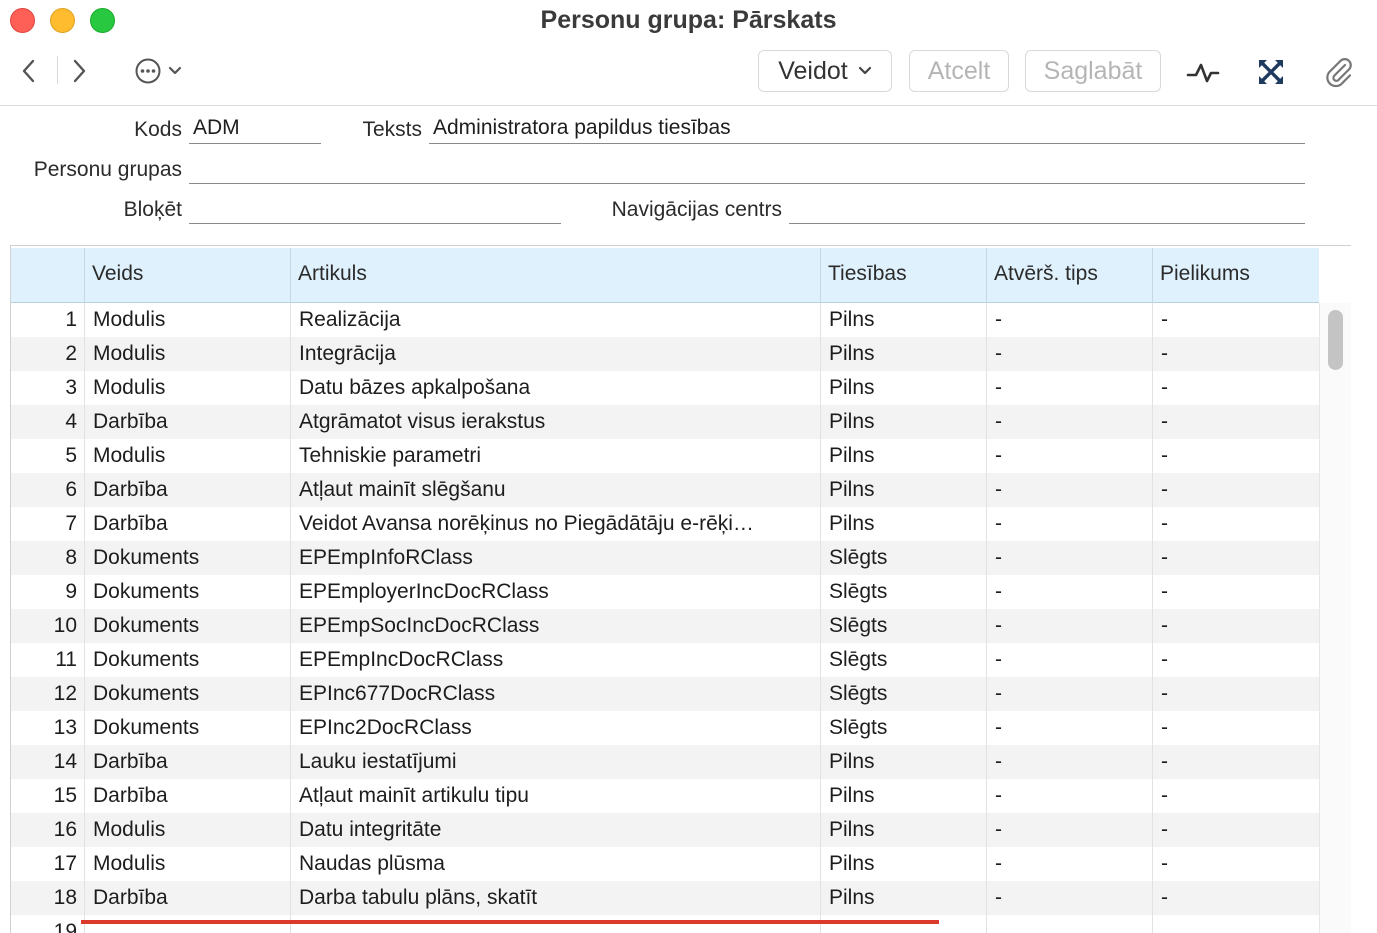 This screenshot has width=1377, height=933. Describe the element at coordinates (665, 456) in the screenshot. I see `table-row: 5 Modulis Tehniskie parametri Pilns - -` at that location.